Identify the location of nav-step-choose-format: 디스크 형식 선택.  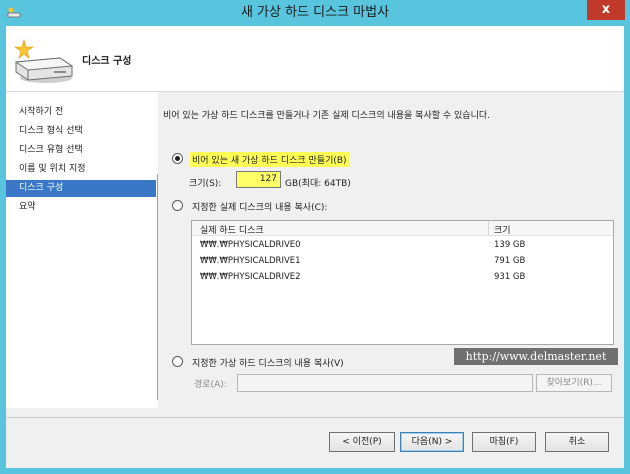
(81, 131).